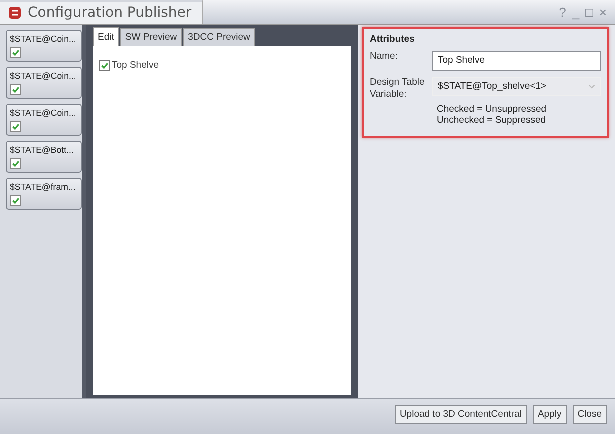 This screenshot has width=615, height=434. Describe the element at coordinates (393, 39) in the screenshot. I see `section-heading: Attributes` at that location.